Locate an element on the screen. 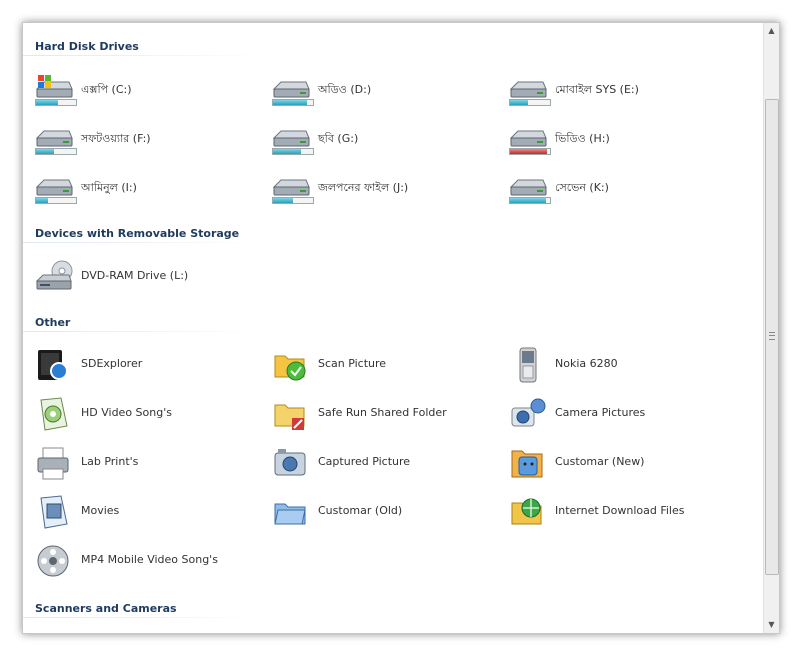  folder-item: Customar (Old) is located at coordinates (375, 512).